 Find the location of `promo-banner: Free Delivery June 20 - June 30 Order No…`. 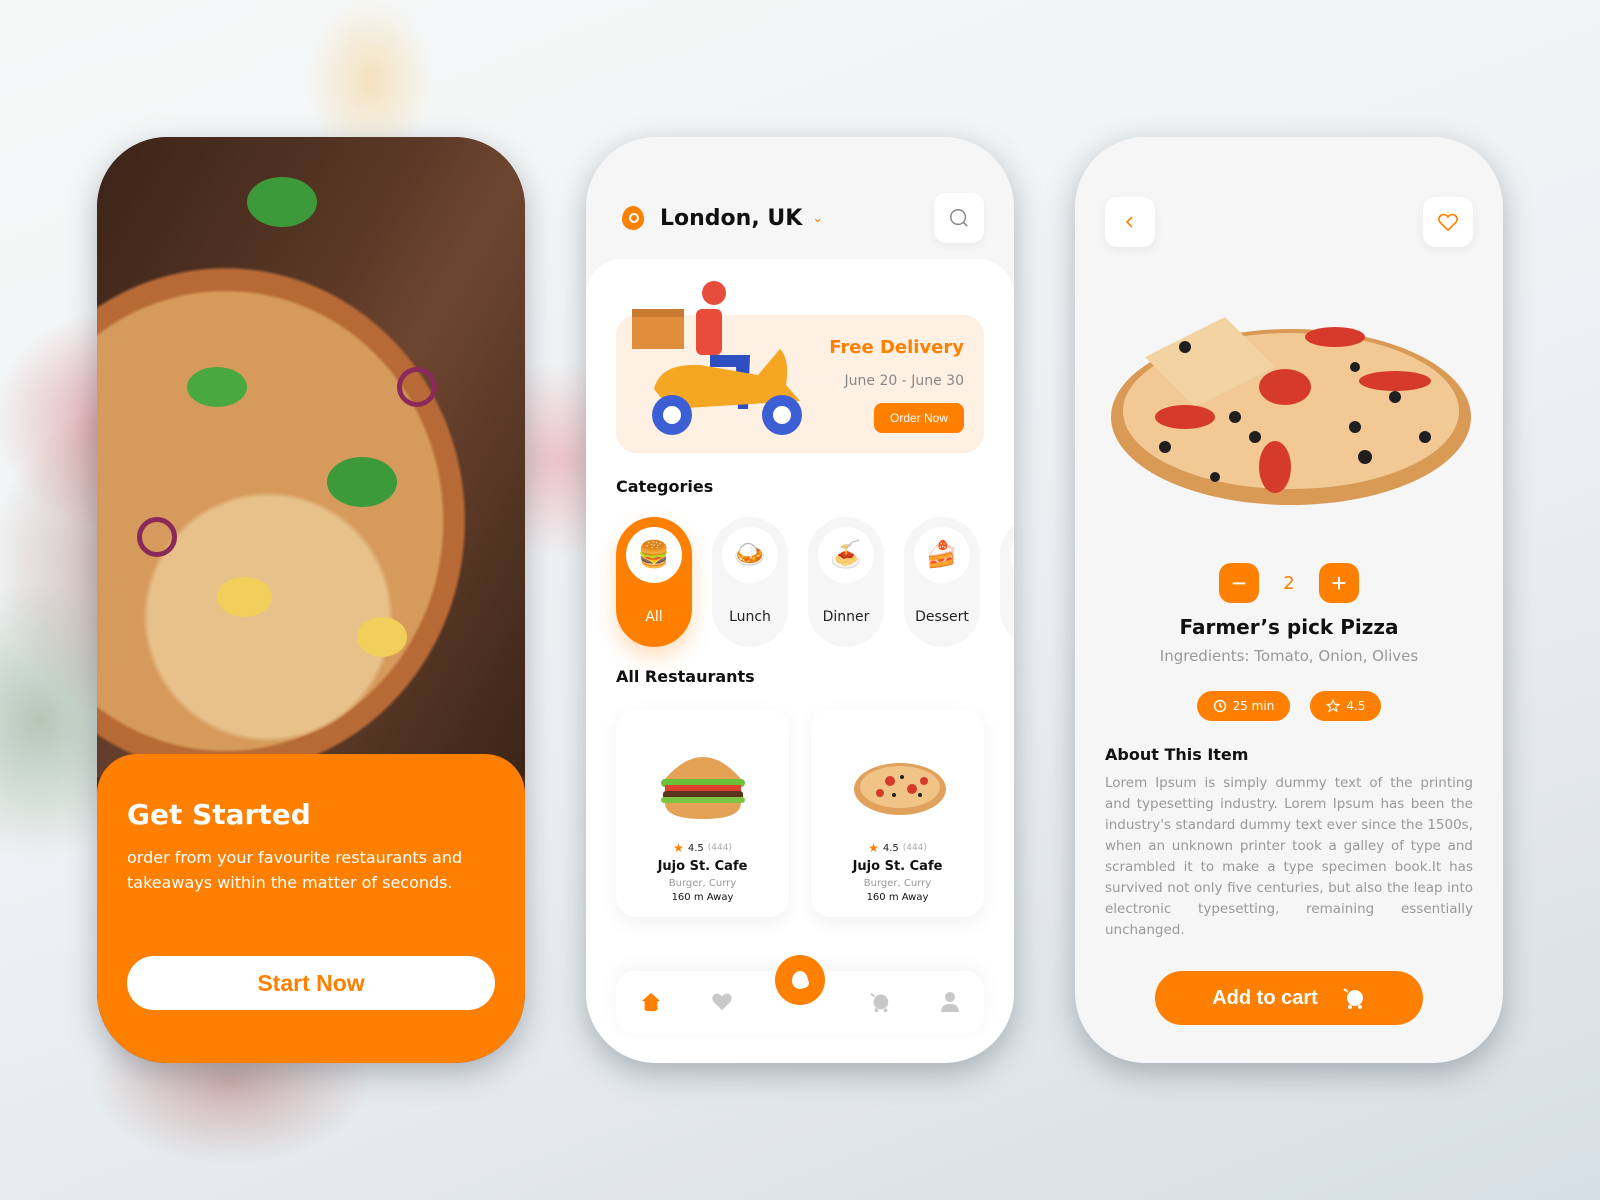

promo-banner: Free Delivery June 20 - June 30 Order No… is located at coordinates (800, 367).